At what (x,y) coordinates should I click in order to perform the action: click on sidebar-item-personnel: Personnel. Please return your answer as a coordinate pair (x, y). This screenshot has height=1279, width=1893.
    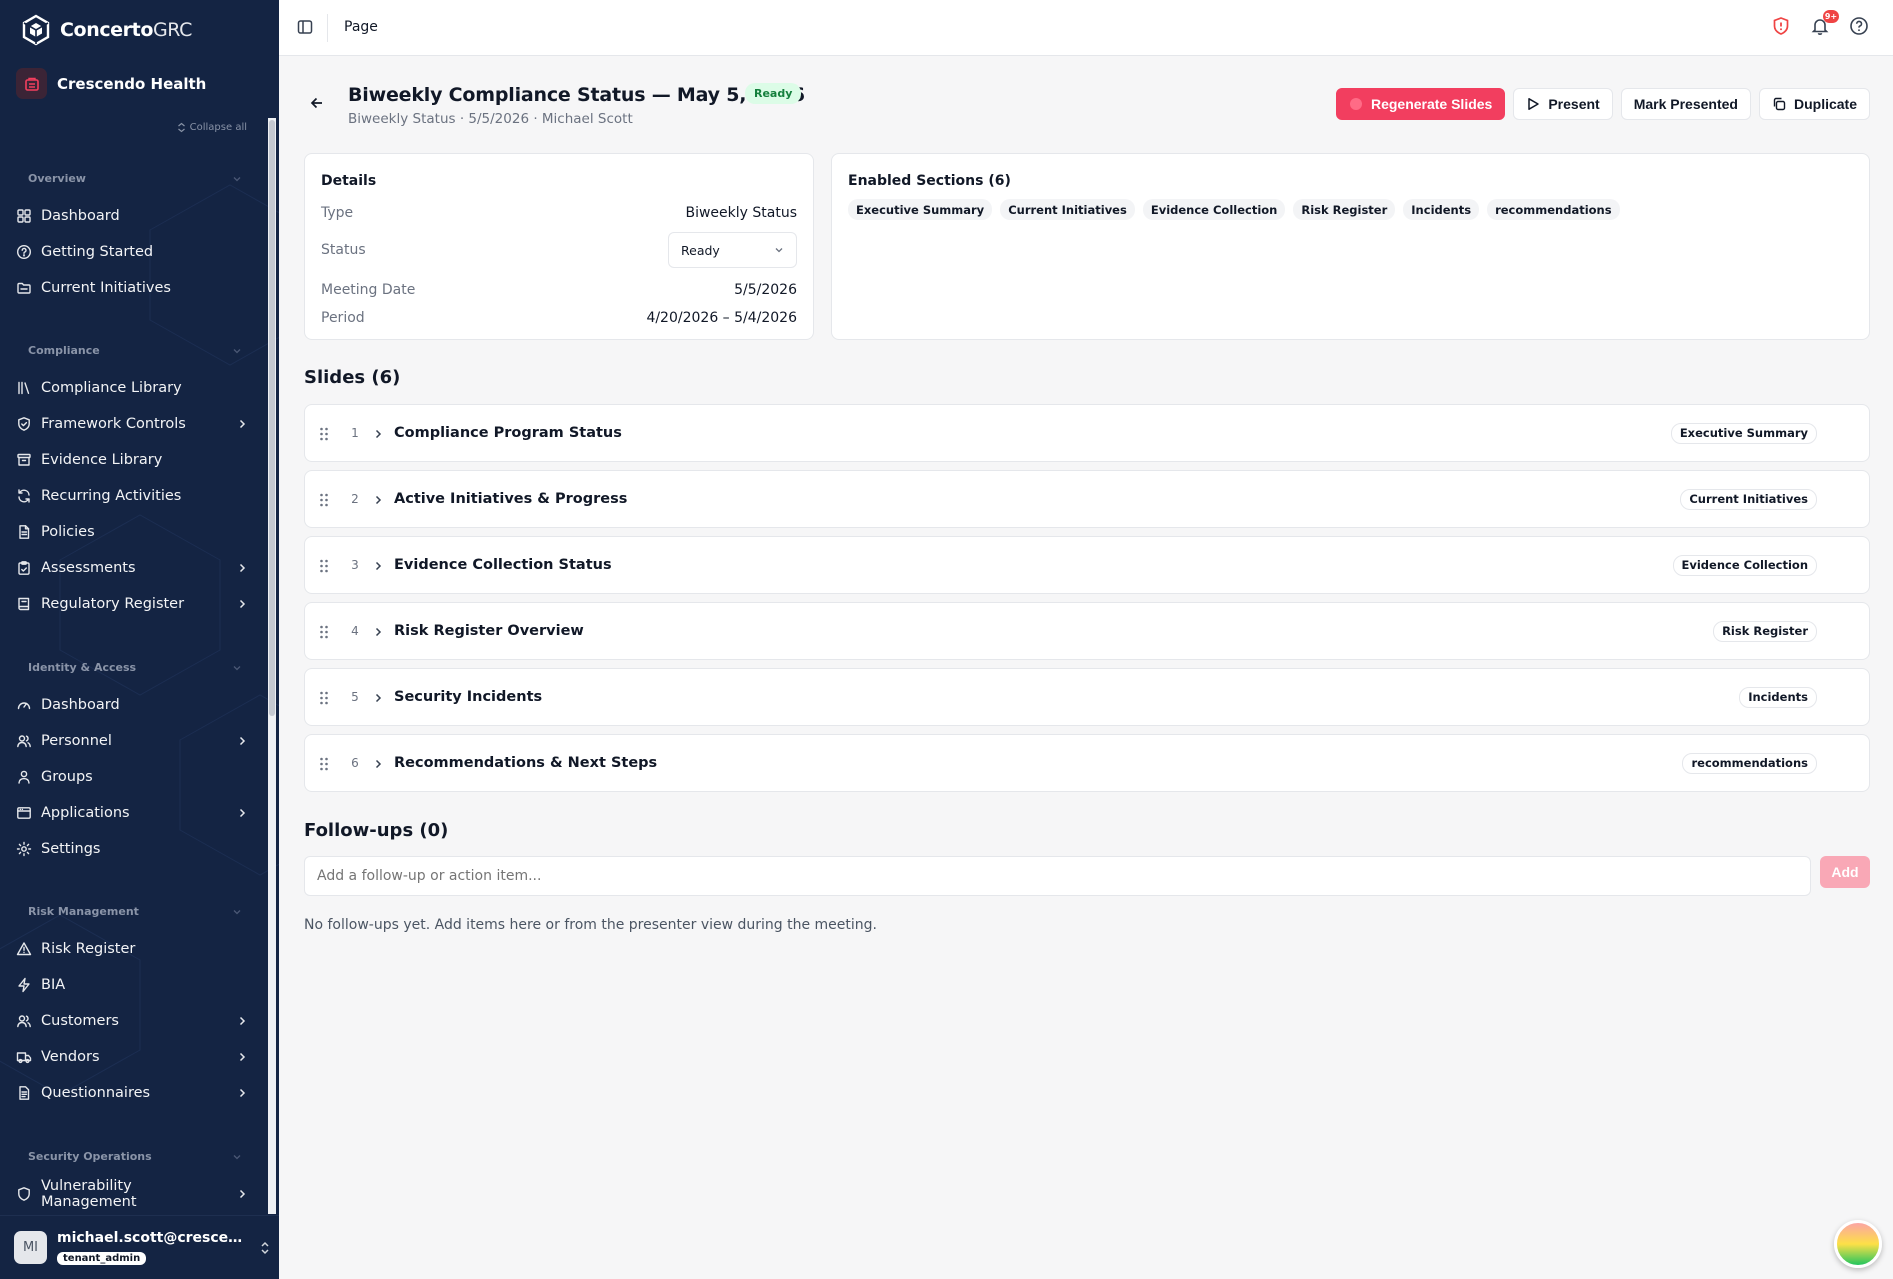
    Looking at the image, I should click on (132, 741).